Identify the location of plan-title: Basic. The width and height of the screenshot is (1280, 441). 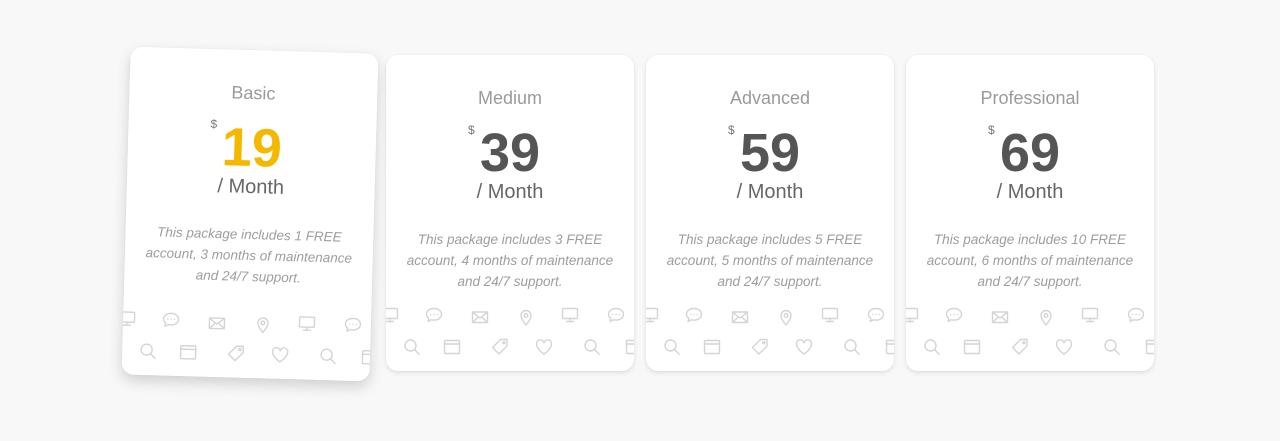
(253, 93).